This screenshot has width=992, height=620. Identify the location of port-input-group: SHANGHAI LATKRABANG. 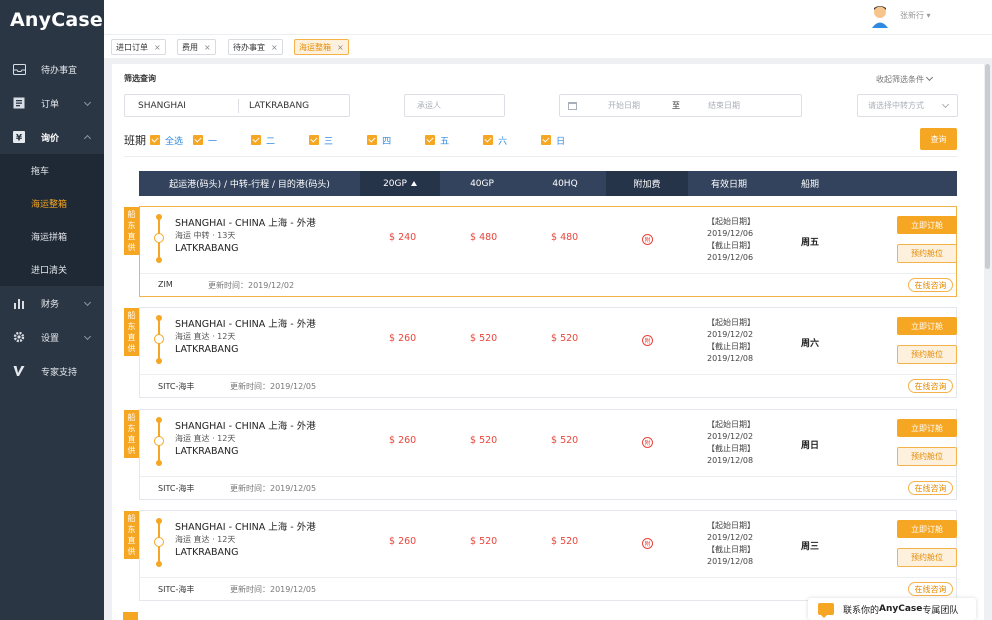
(237, 105).